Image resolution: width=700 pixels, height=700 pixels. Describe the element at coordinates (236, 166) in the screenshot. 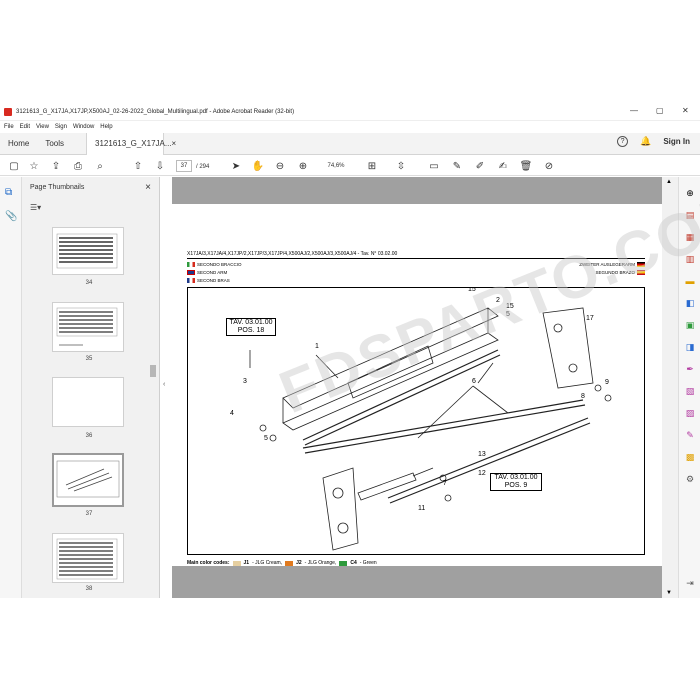

I see `select-cursor-icon: ➤` at that location.